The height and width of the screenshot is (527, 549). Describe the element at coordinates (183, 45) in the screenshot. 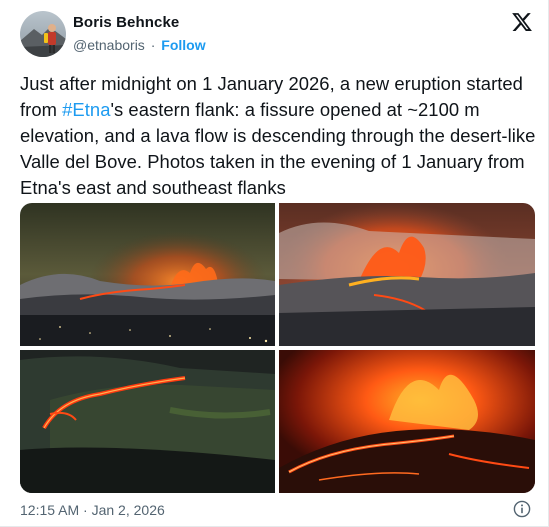

I see `follow-button: Follow` at that location.